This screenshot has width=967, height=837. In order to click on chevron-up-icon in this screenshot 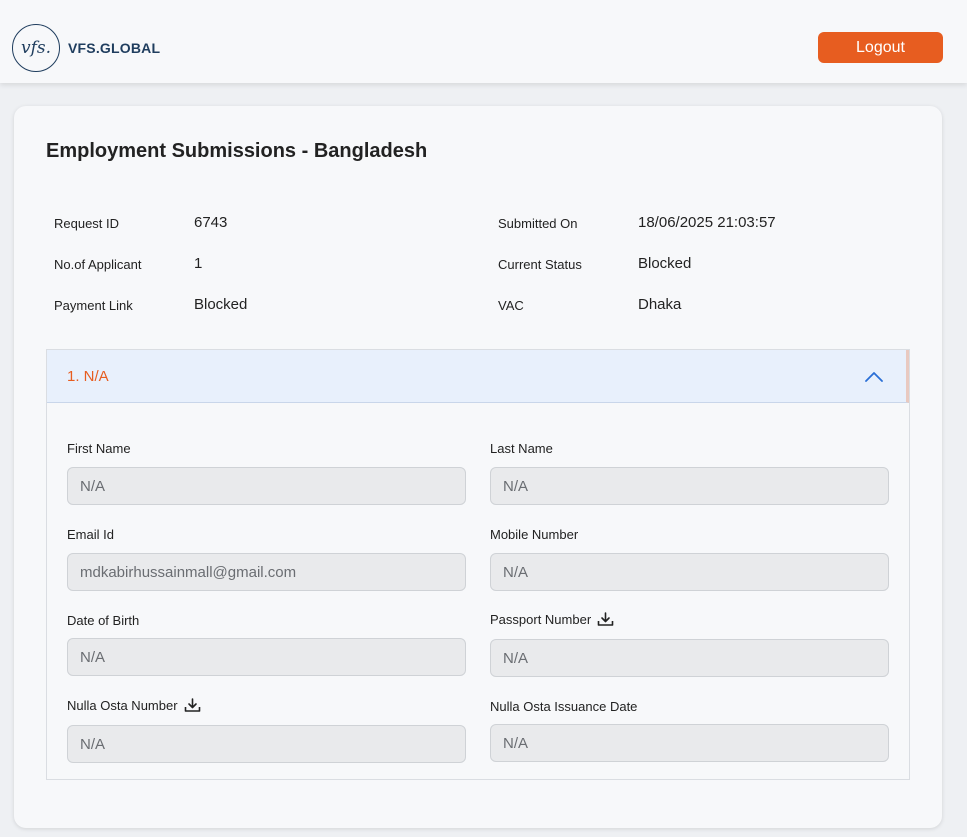, I will do `click(874, 377)`.